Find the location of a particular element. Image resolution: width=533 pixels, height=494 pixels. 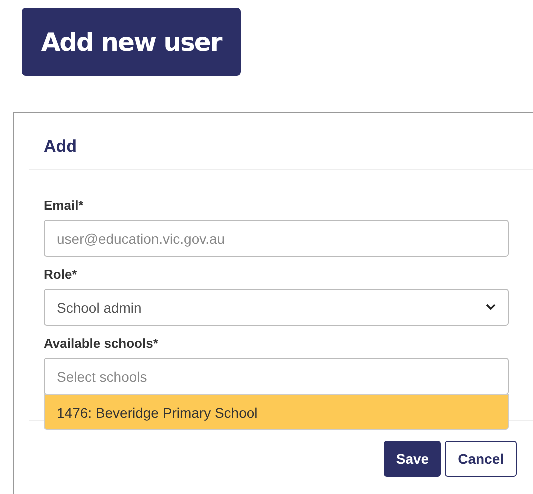

add-user-button: Add new user is located at coordinates (131, 42).